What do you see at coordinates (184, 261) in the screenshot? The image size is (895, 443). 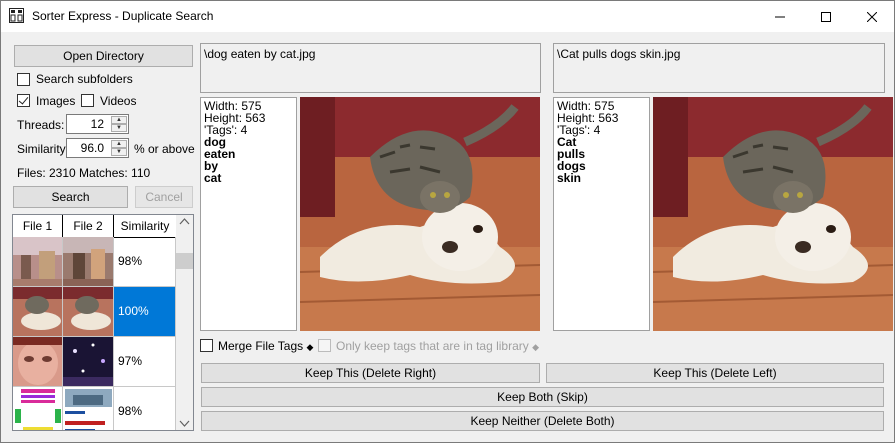 I see `scroll-thumb` at bounding box center [184, 261].